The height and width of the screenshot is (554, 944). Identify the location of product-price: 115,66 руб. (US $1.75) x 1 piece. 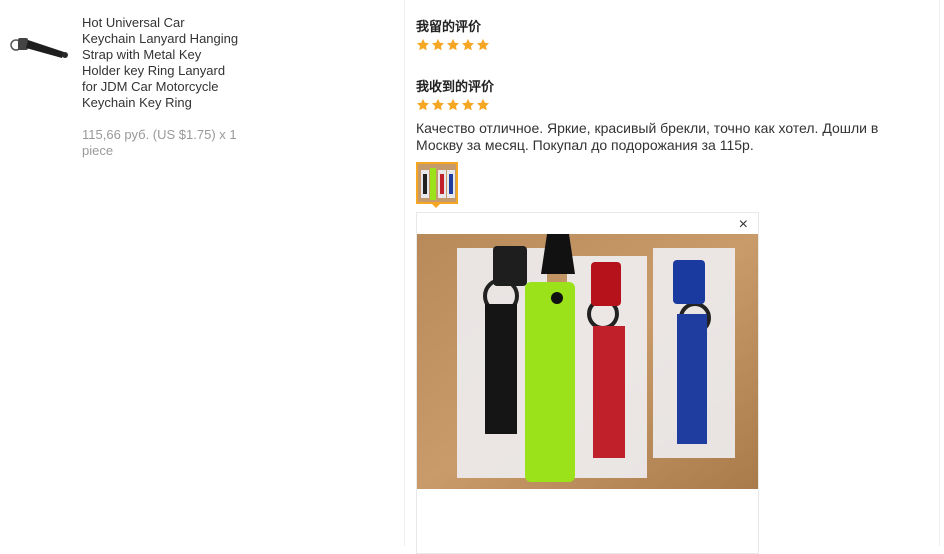
(159, 142).